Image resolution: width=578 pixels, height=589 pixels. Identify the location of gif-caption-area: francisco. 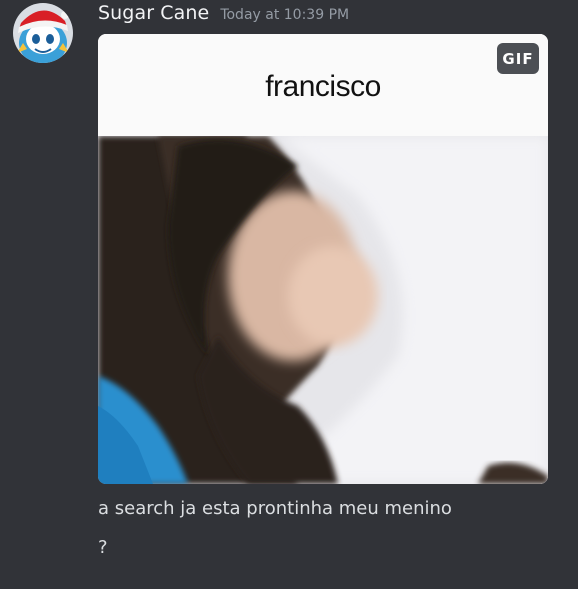
(323, 85).